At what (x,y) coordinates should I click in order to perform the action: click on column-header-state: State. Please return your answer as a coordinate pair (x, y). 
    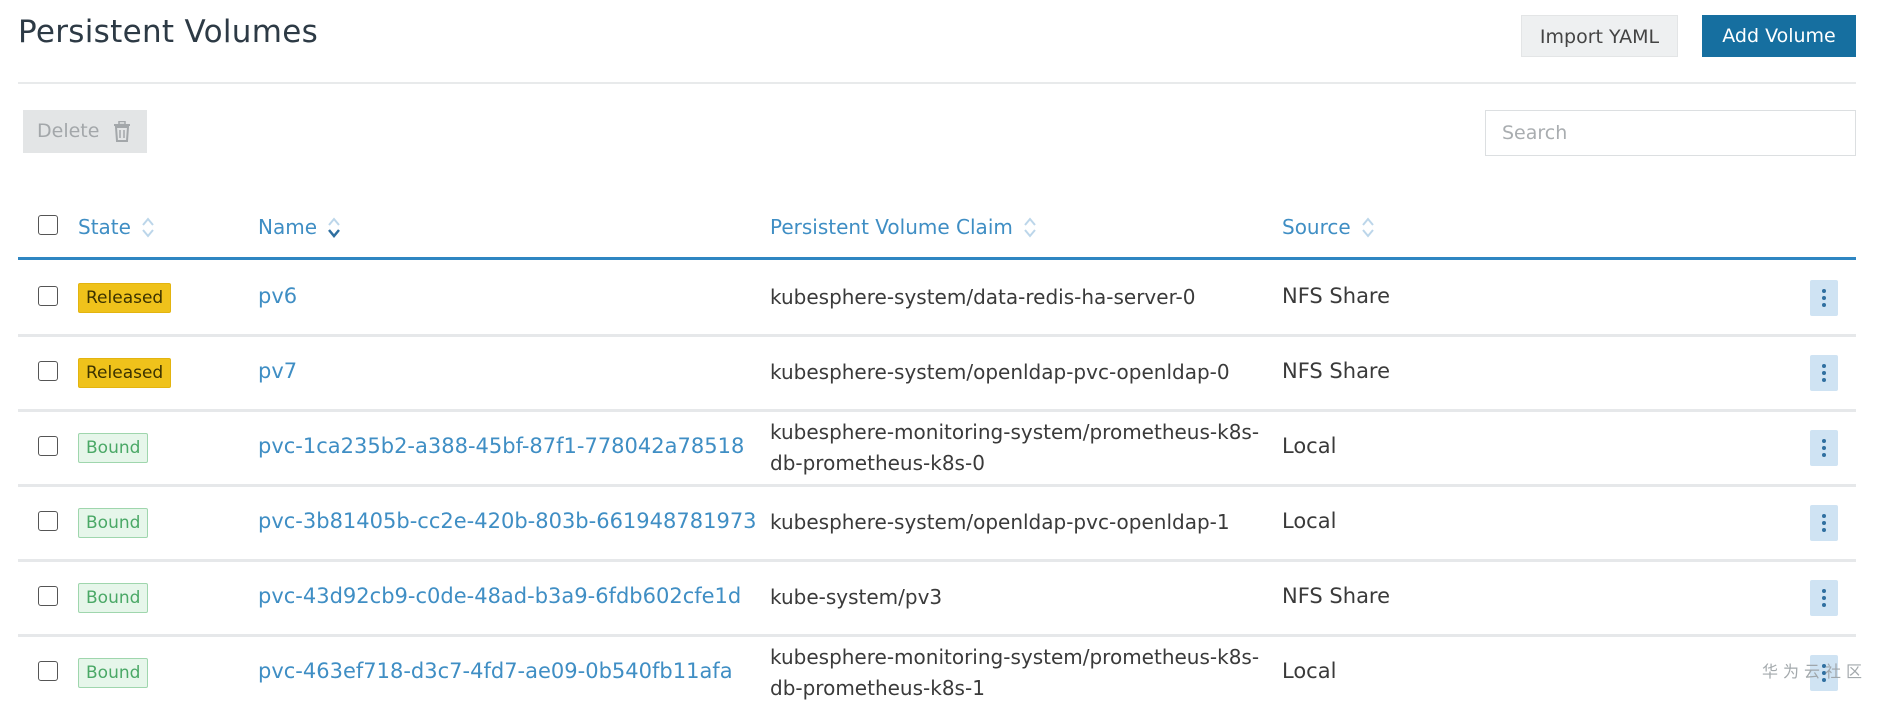
    Looking at the image, I should click on (116, 227).